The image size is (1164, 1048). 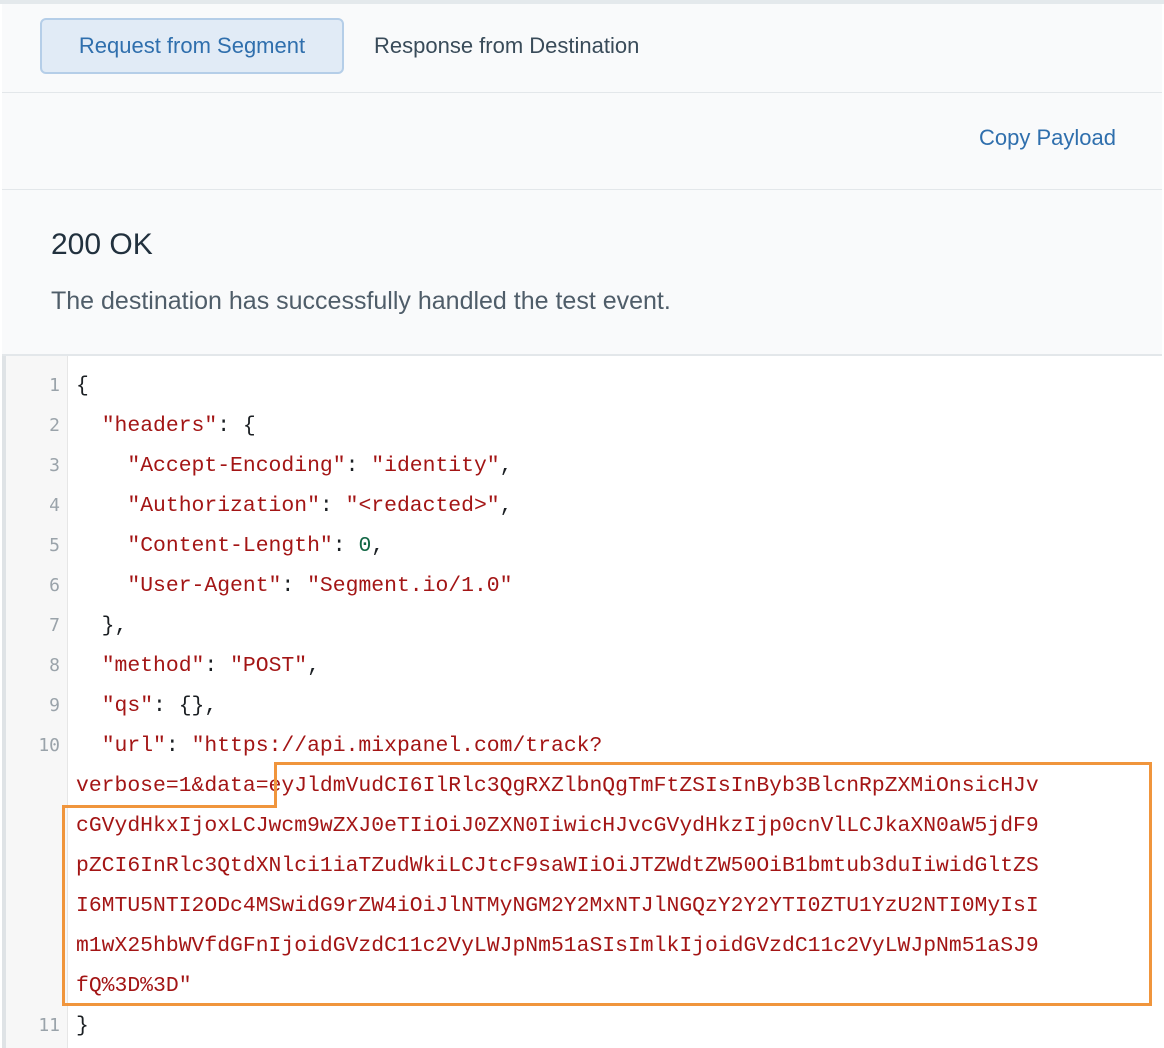 I want to click on code-line: "method": "POST",, so click(x=198, y=666).